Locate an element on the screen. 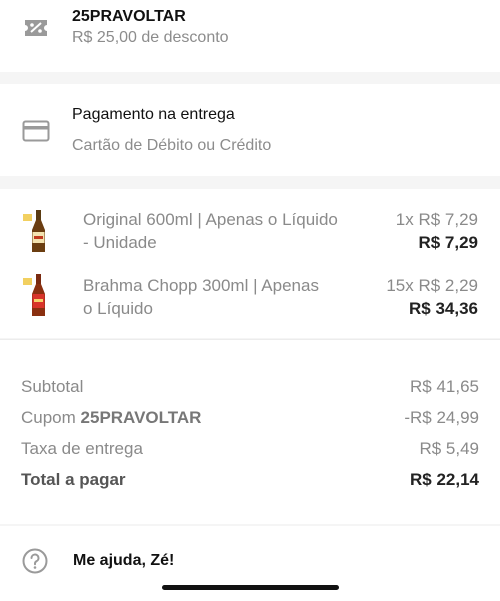 This screenshot has height=601, width=500. payment-title: Pagamento na entrega is located at coordinates (153, 114).